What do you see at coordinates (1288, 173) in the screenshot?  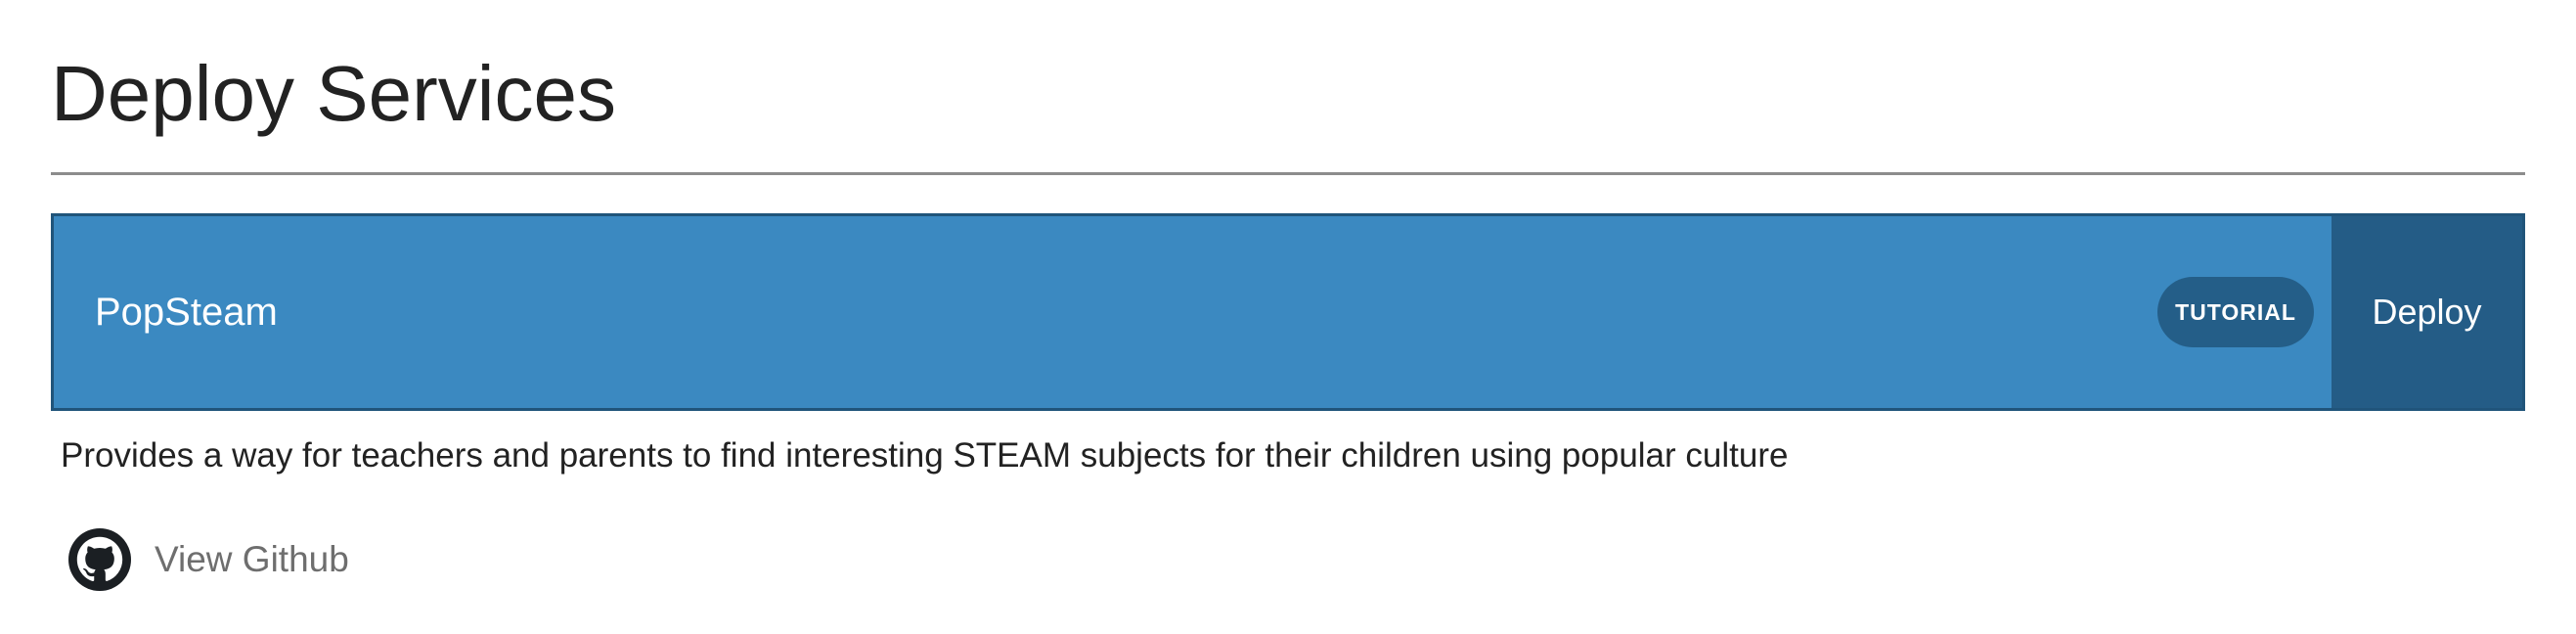 I see `title-divider` at bounding box center [1288, 173].